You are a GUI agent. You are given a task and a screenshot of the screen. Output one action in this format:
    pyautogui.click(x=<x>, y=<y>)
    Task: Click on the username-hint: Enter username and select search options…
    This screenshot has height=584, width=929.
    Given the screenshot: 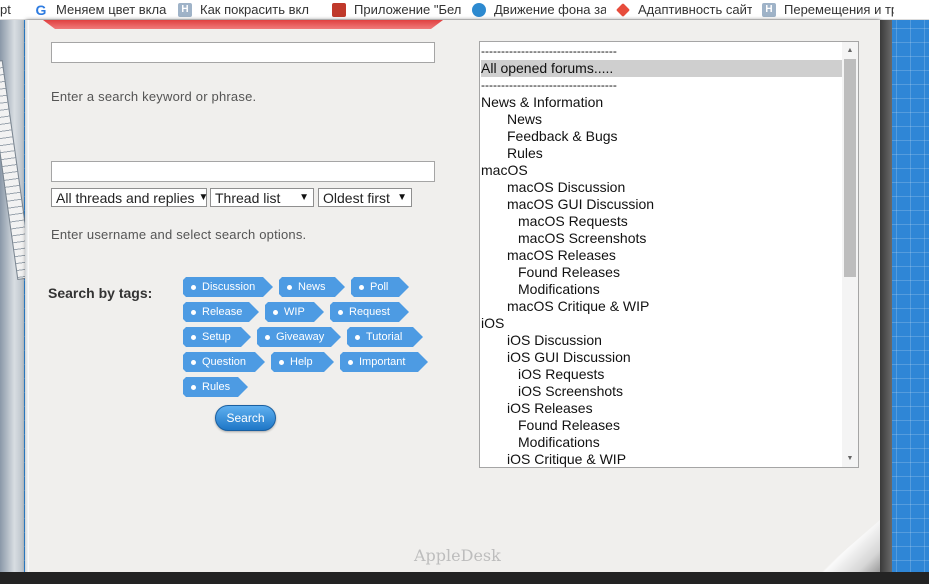 What is the action you would take?
    pyautogui.click(x=179, y=234)
    